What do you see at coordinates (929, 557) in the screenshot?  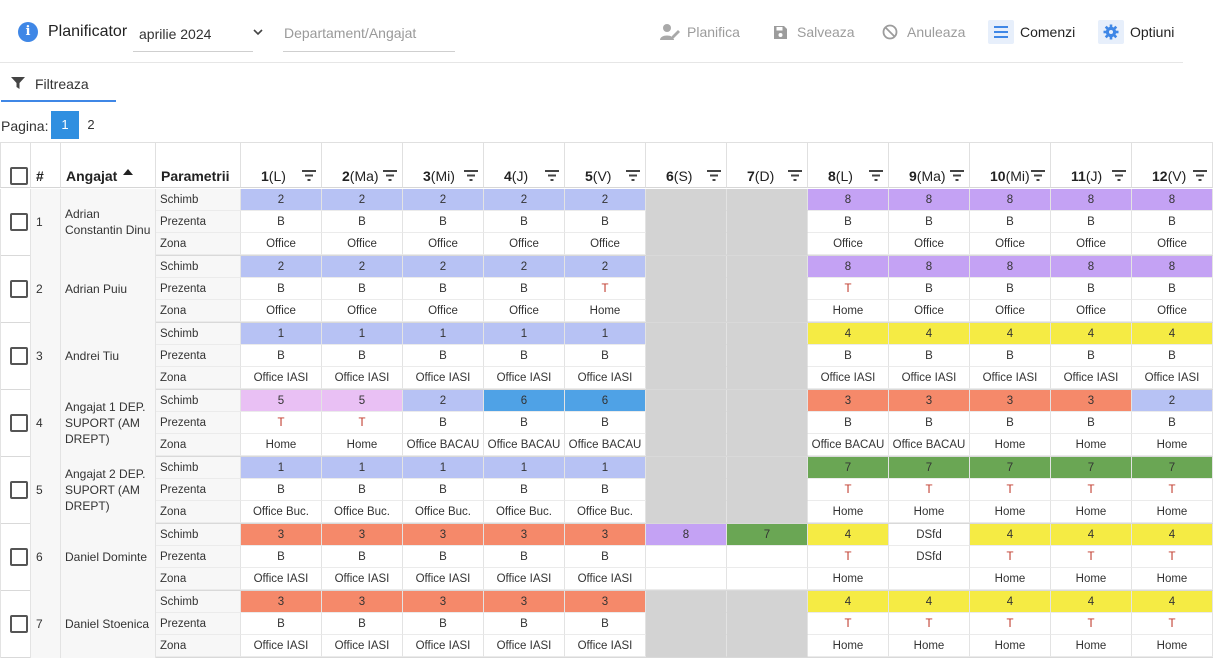 I see `presence-cell: DSfd` at bounding box center [929, 557].